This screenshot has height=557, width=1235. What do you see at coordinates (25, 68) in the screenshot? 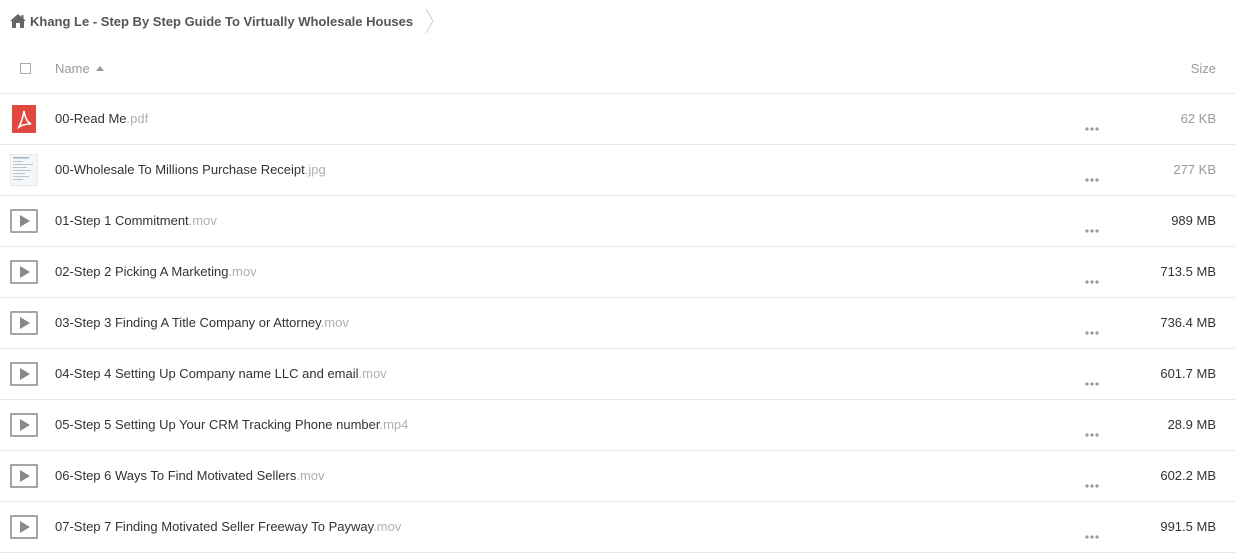
I see `select-all-checkbox` at bounding box center [25, 68].